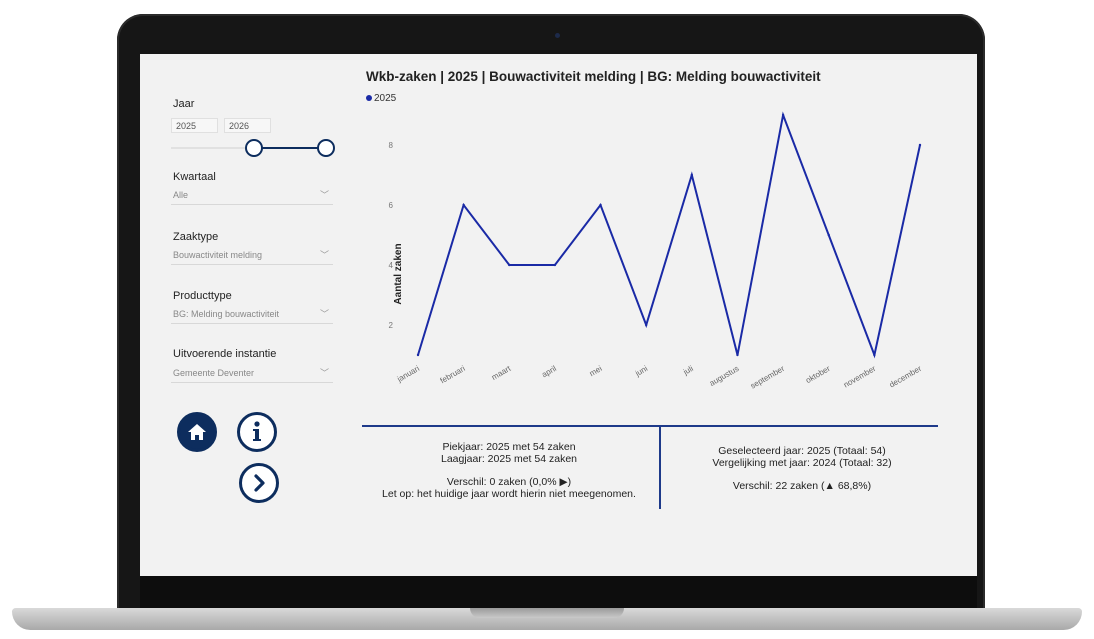 This screenshot has height=639, width=1094. I want to click on data-point-oktober, so click(828, 235).